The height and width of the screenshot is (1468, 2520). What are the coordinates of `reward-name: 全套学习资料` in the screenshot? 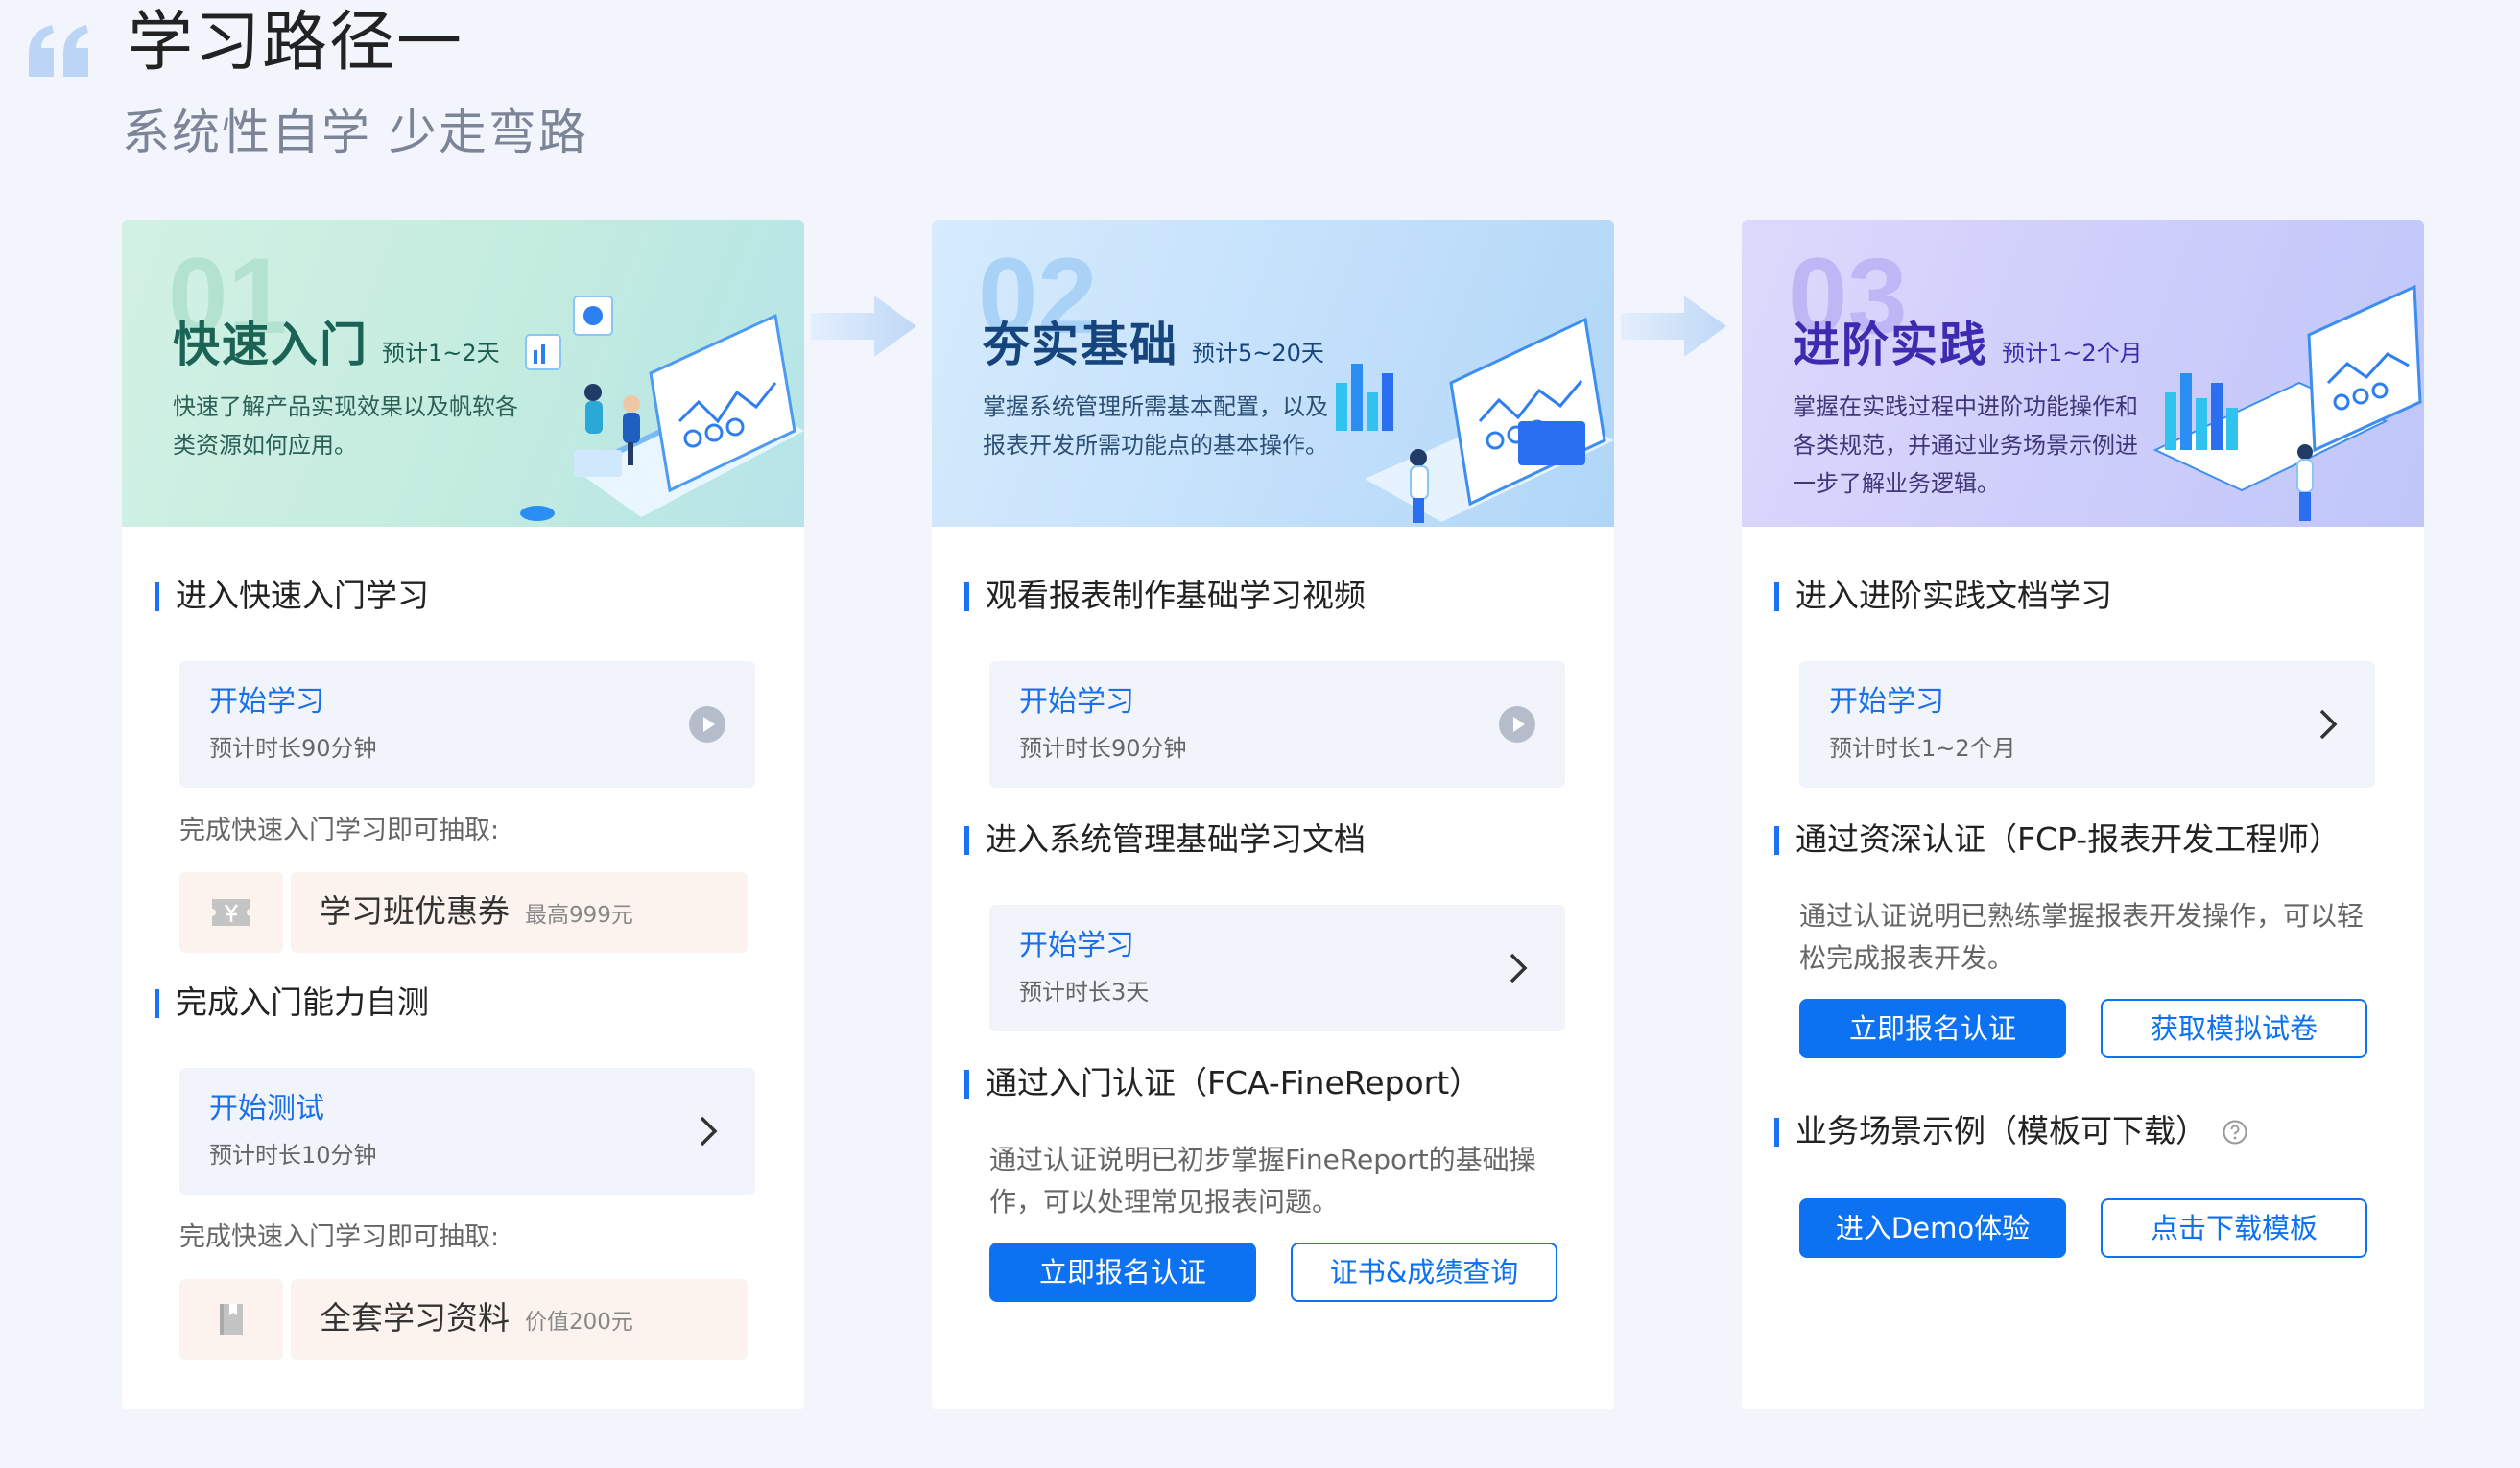 It's located at (415, 1318).